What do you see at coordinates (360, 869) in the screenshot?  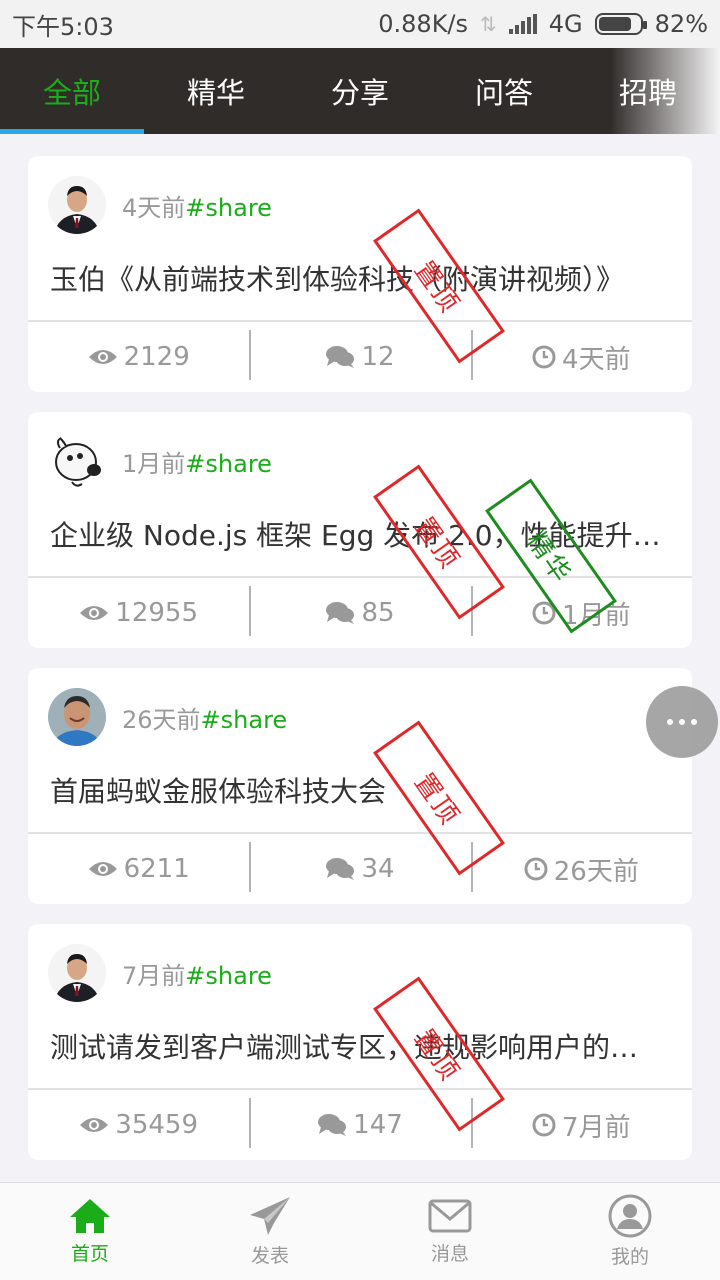 I see `post-stats: 6211 34 26天前` at bounding box center [360, 869].